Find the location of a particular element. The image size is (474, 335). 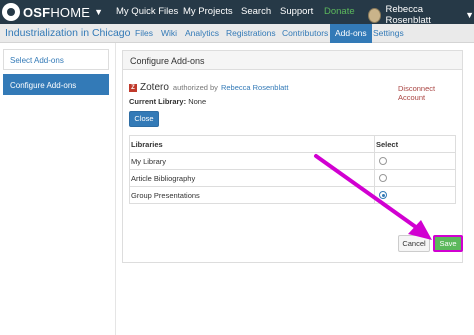

osf-logo-icon is located at coordinates (11, 12).